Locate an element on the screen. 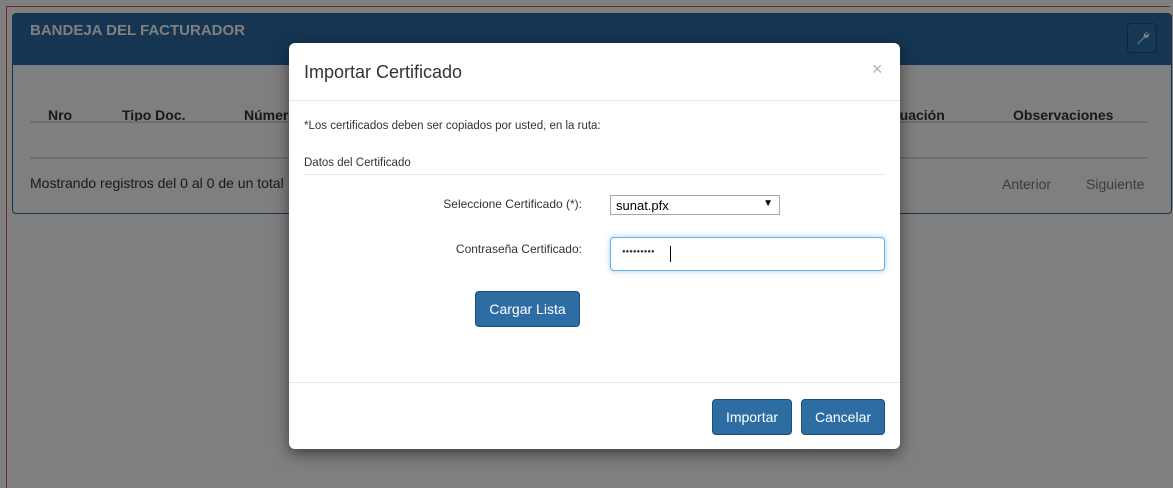  cancel-button: Cancelar is located at coordinates (843, 417).